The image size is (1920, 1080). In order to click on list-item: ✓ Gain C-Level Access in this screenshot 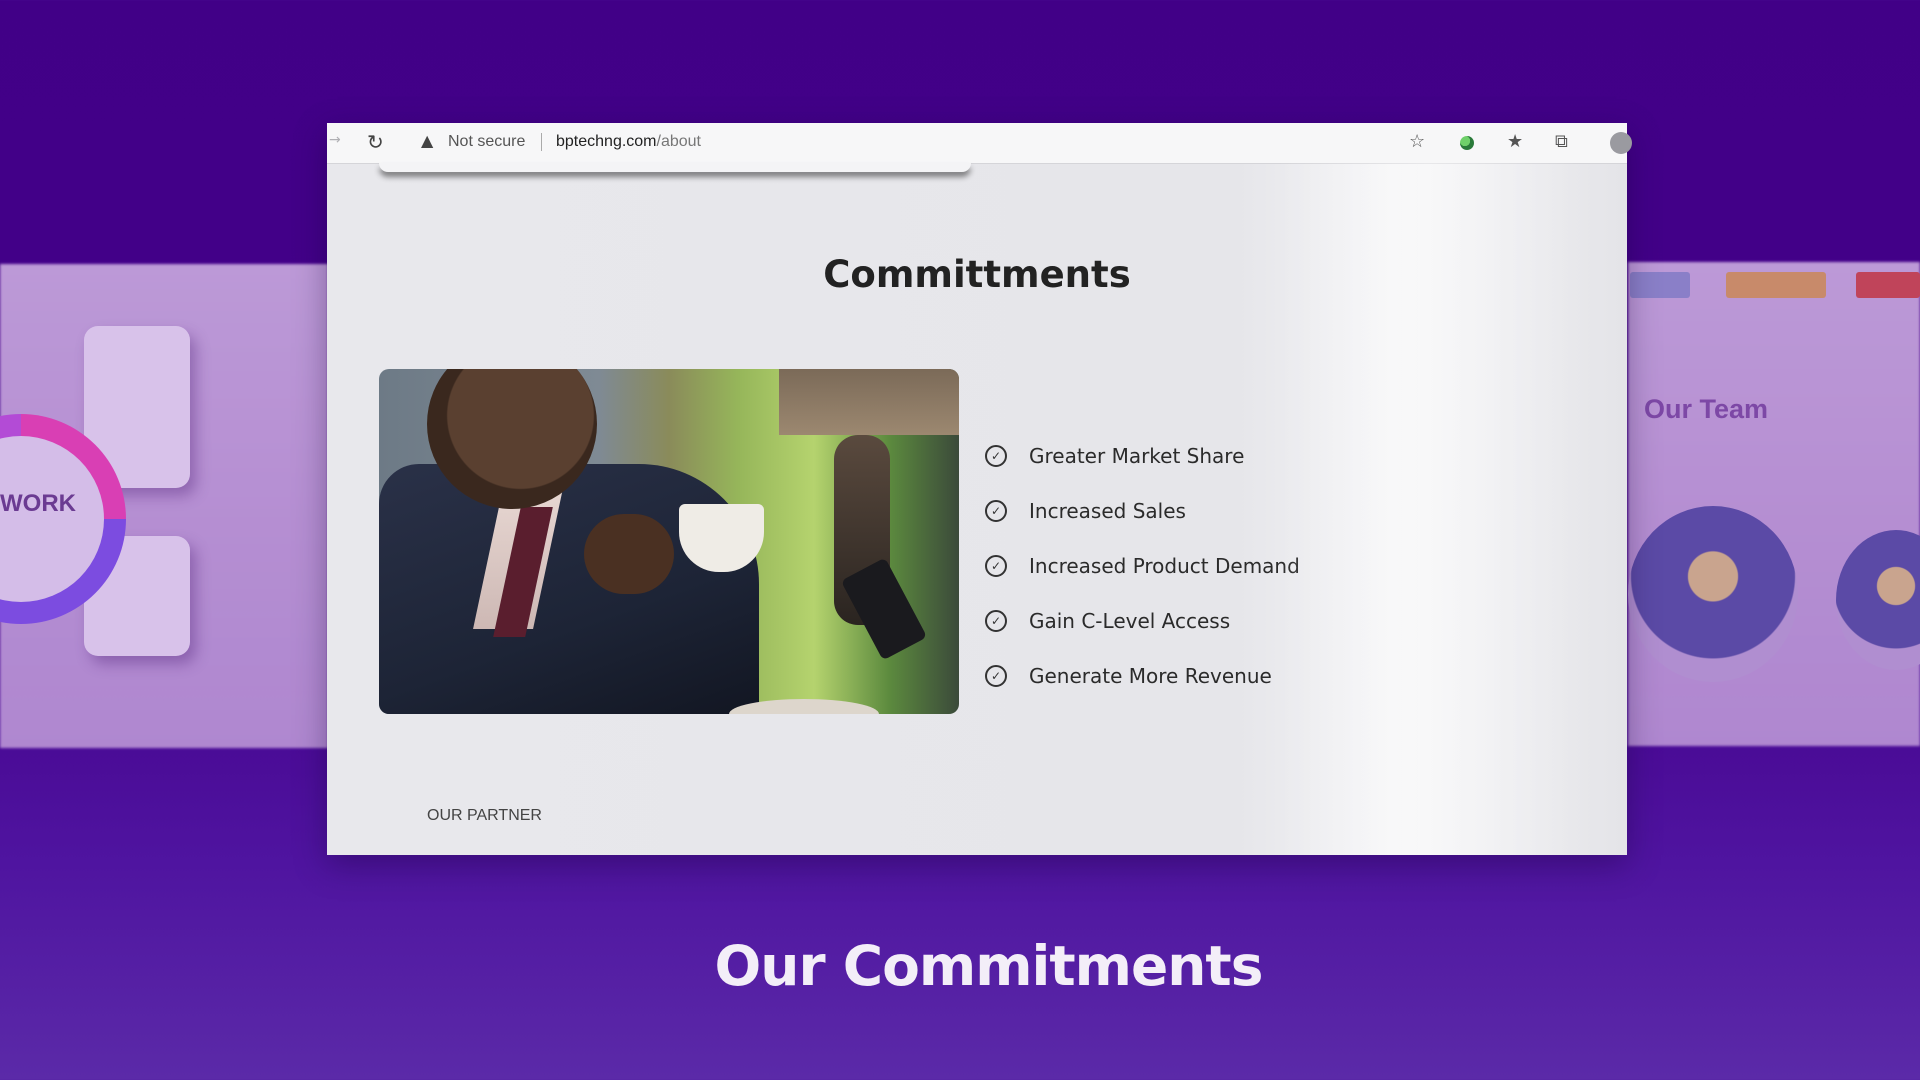, I will do `click(1142, 620)`.